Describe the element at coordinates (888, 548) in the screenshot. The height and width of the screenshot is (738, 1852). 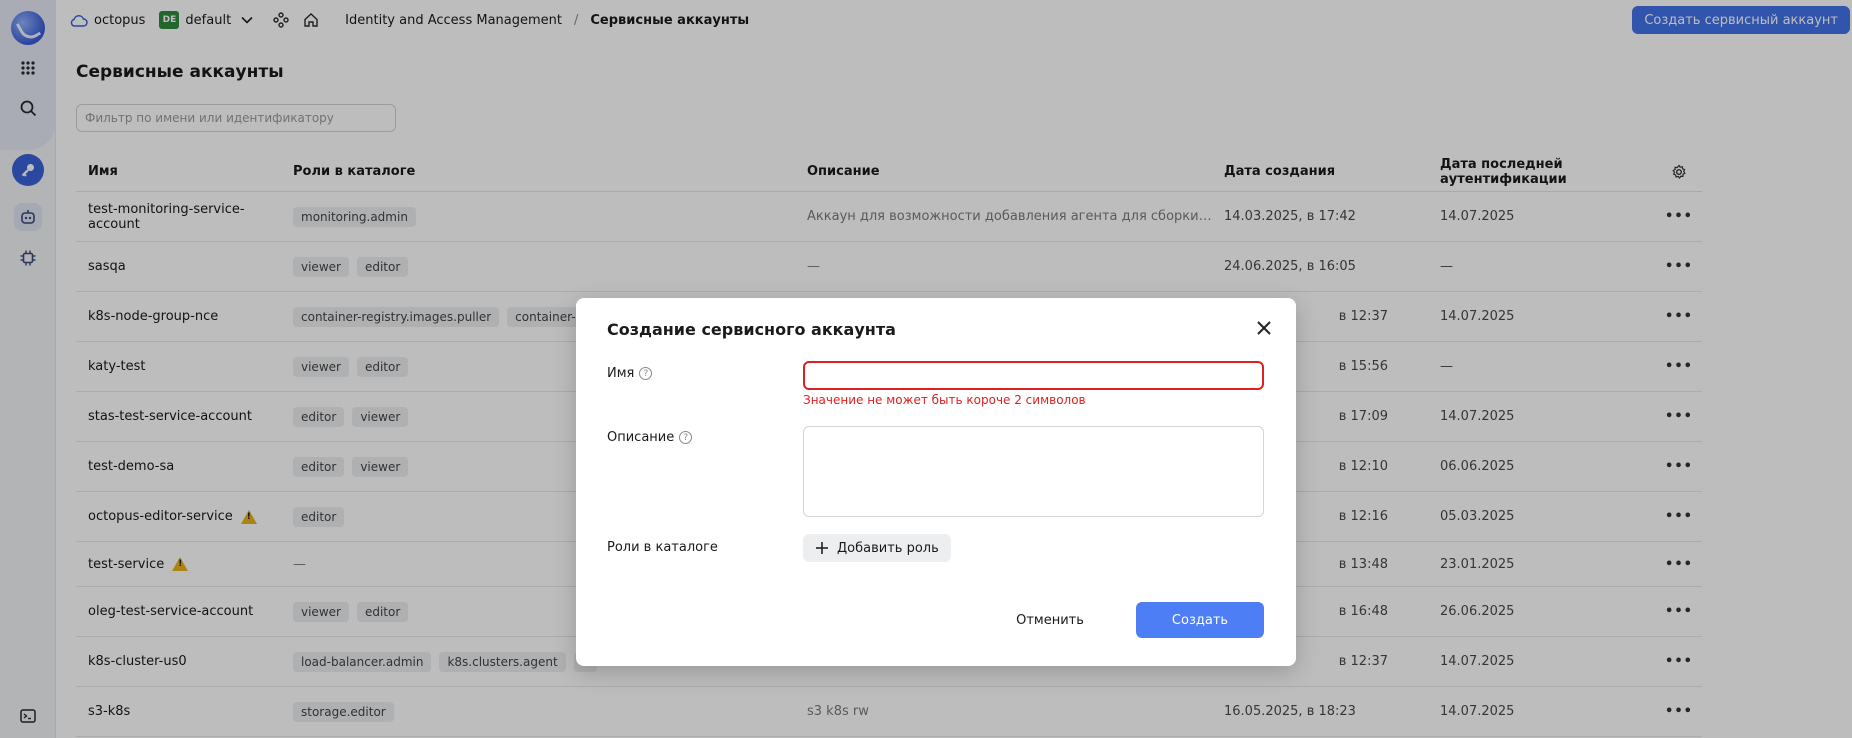
I see `add-role-label: Добавить роль` at that location.